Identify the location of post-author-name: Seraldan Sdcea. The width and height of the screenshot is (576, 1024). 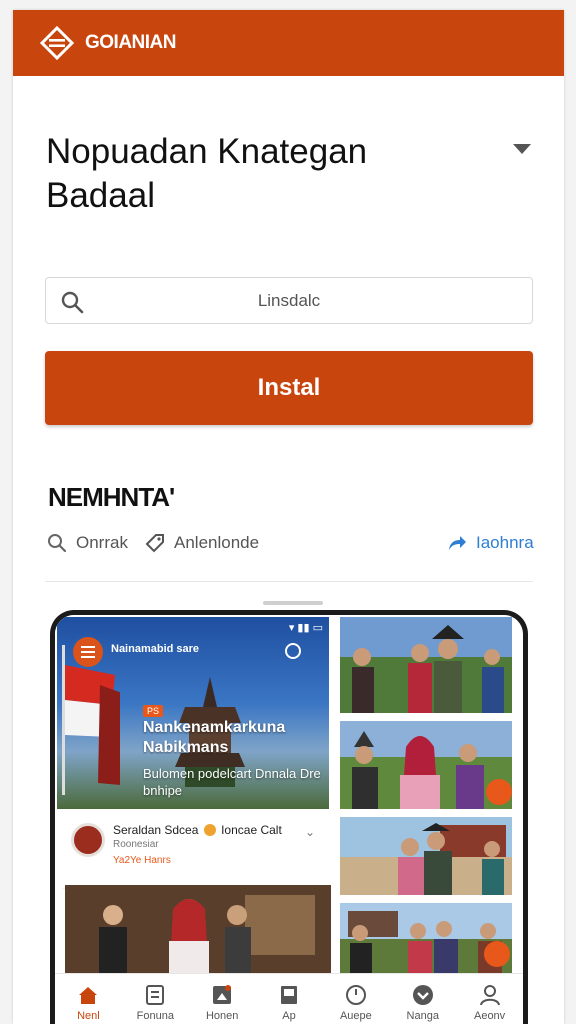
(156, 830).